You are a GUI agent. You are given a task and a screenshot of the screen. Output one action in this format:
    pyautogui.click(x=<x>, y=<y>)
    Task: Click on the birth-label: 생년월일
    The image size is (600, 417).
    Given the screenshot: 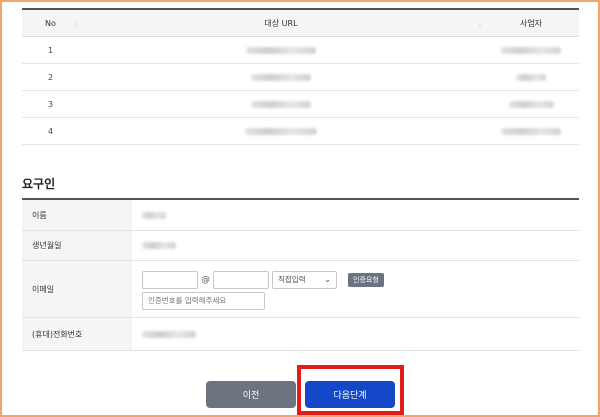 What is the action you would take?
    pyautogui.click(x=77, y=245)
    